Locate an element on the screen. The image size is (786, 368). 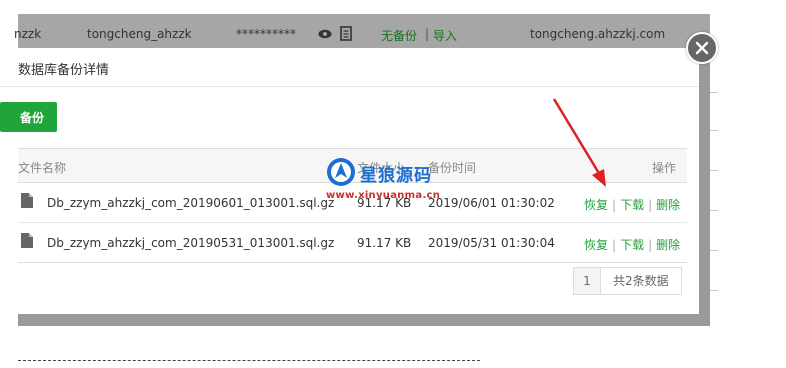
backup-button: 备份 is located at coordinates (28, 117).